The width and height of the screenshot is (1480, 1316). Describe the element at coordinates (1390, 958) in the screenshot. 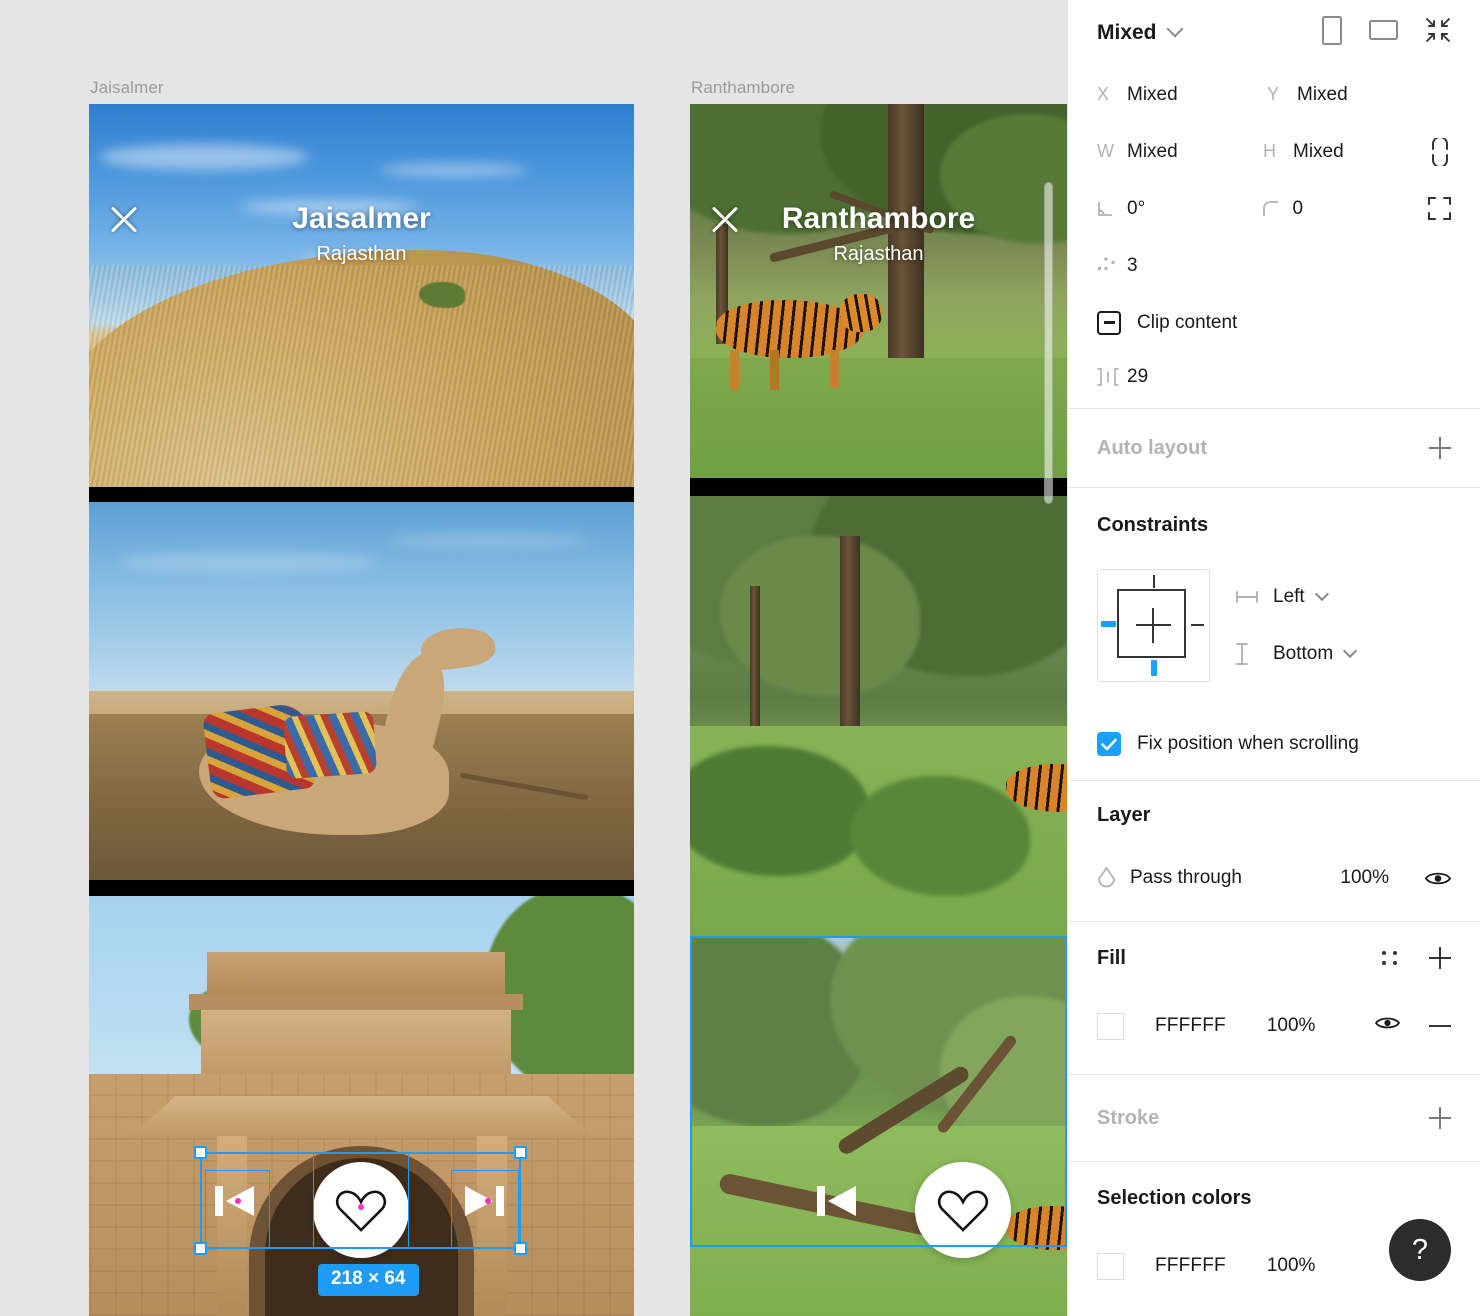

I see `color-styles-icon` at that location.